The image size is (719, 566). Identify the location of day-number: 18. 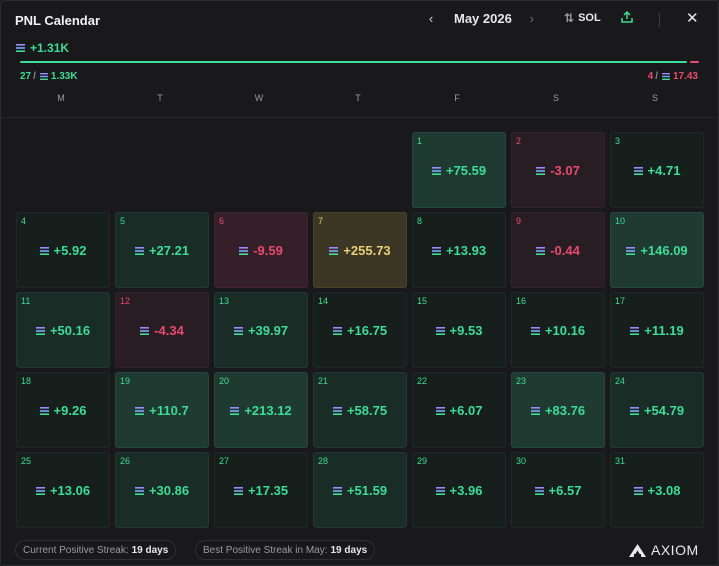
(26, 381).